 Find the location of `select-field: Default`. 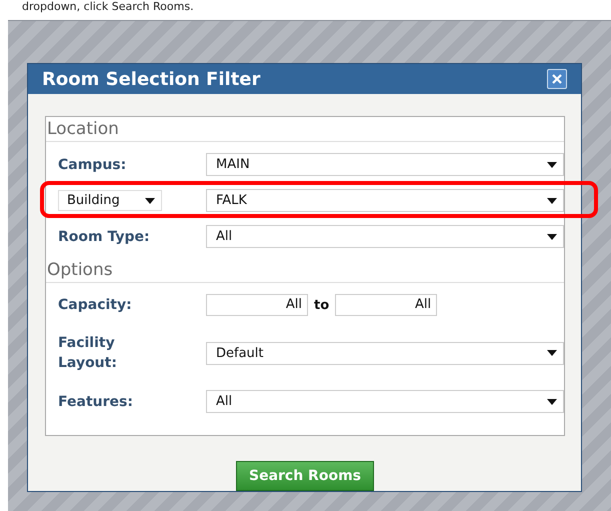

select-field: Default is located at coordinates (385, 353).